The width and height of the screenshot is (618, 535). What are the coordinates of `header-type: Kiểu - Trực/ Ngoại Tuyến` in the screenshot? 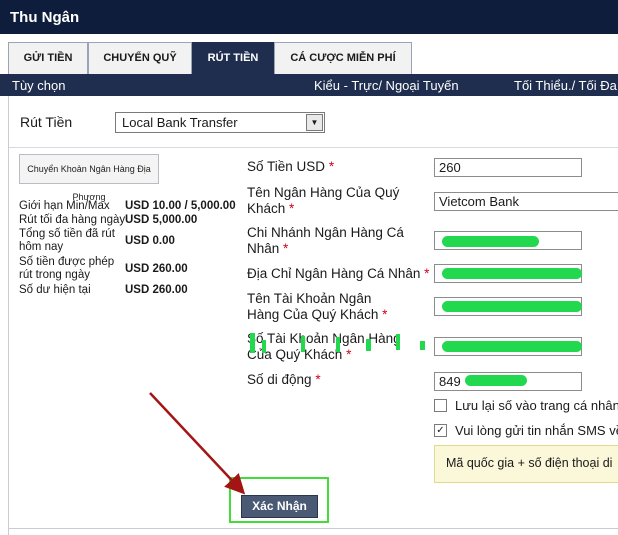 It's located at (386, 85).